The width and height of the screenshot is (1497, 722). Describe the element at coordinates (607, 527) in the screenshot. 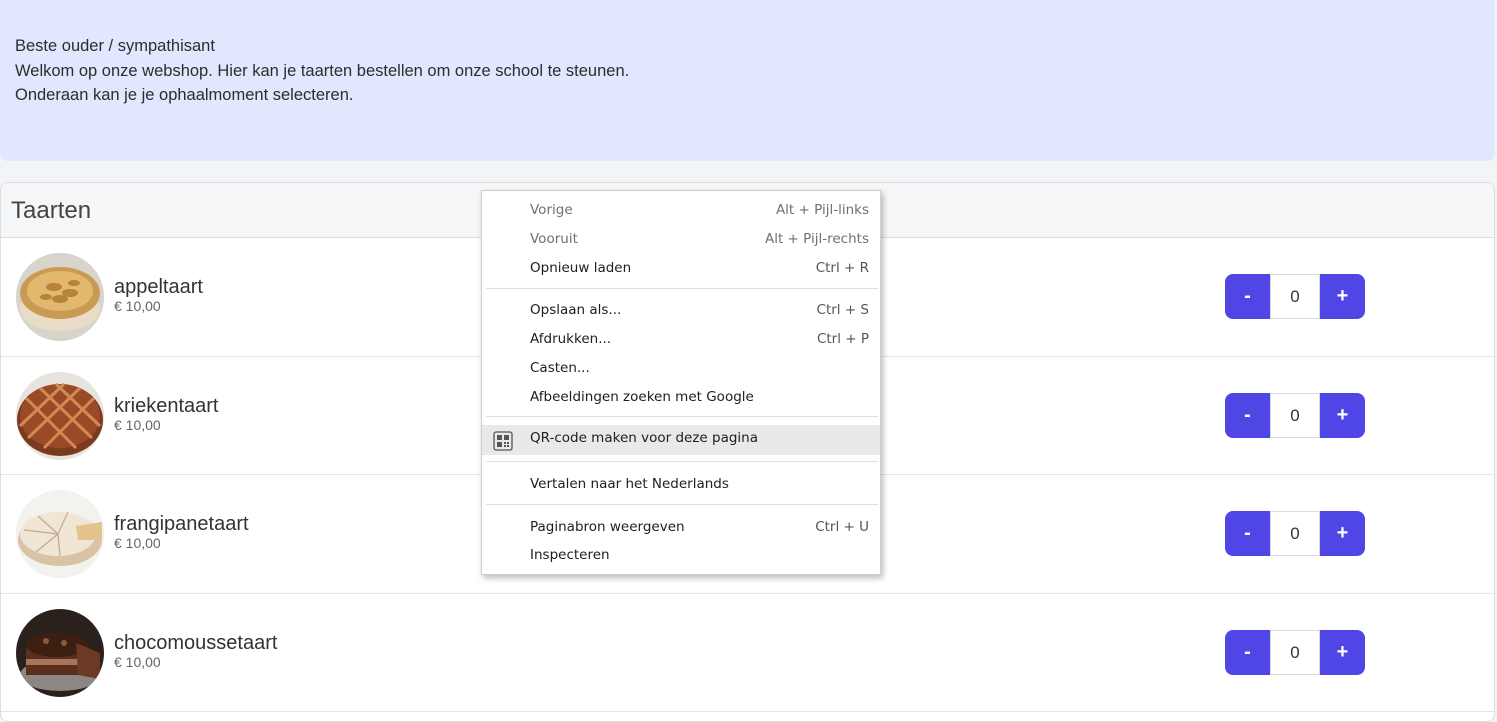

I see `menu-item-label: Paginabron weergeven` at that location.